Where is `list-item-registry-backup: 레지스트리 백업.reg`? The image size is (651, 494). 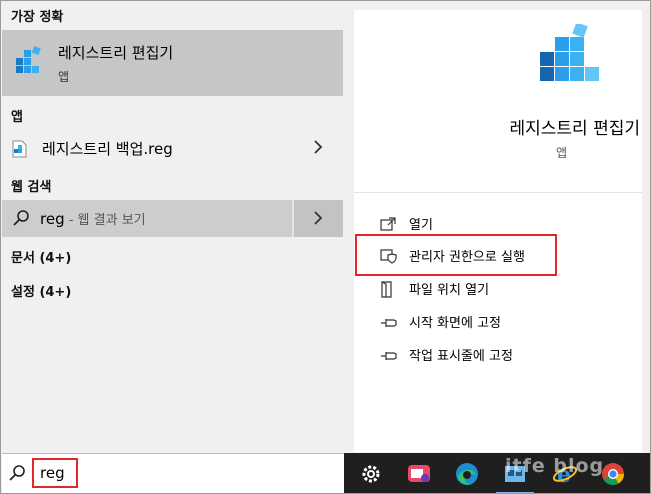 list-item-registry-backup: 레지스트리 백업.reg is located at coordinates (172, 148).